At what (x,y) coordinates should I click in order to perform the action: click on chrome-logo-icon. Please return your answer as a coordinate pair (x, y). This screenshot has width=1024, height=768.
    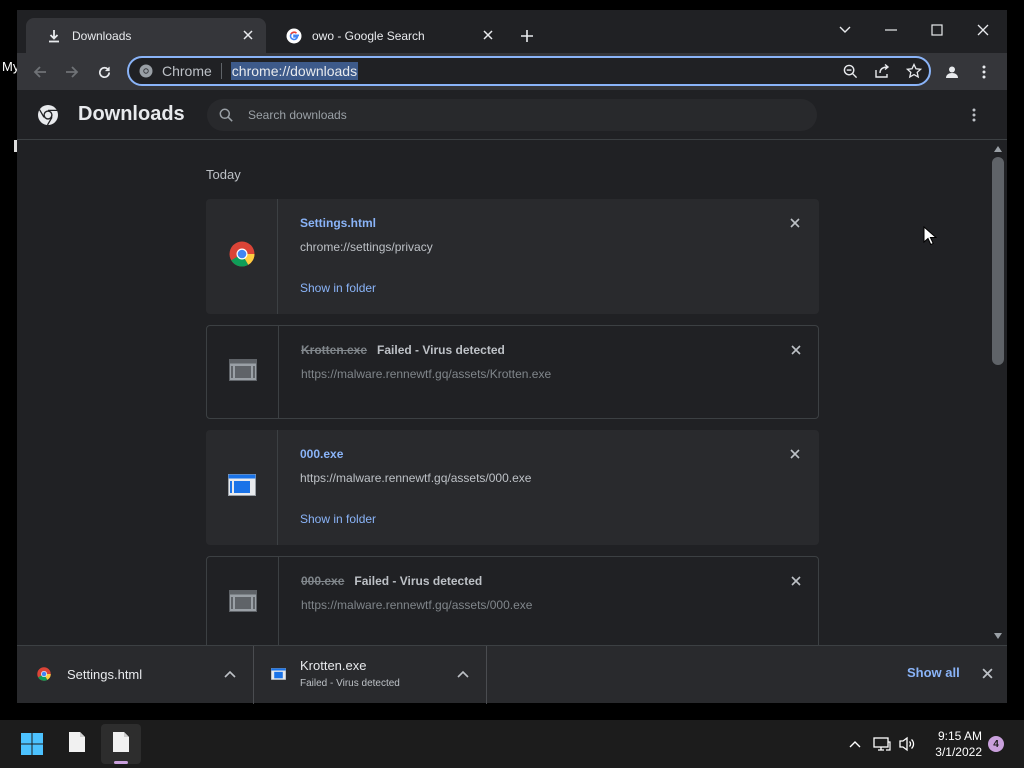
    Looking at the image, I should click on (48, 115).